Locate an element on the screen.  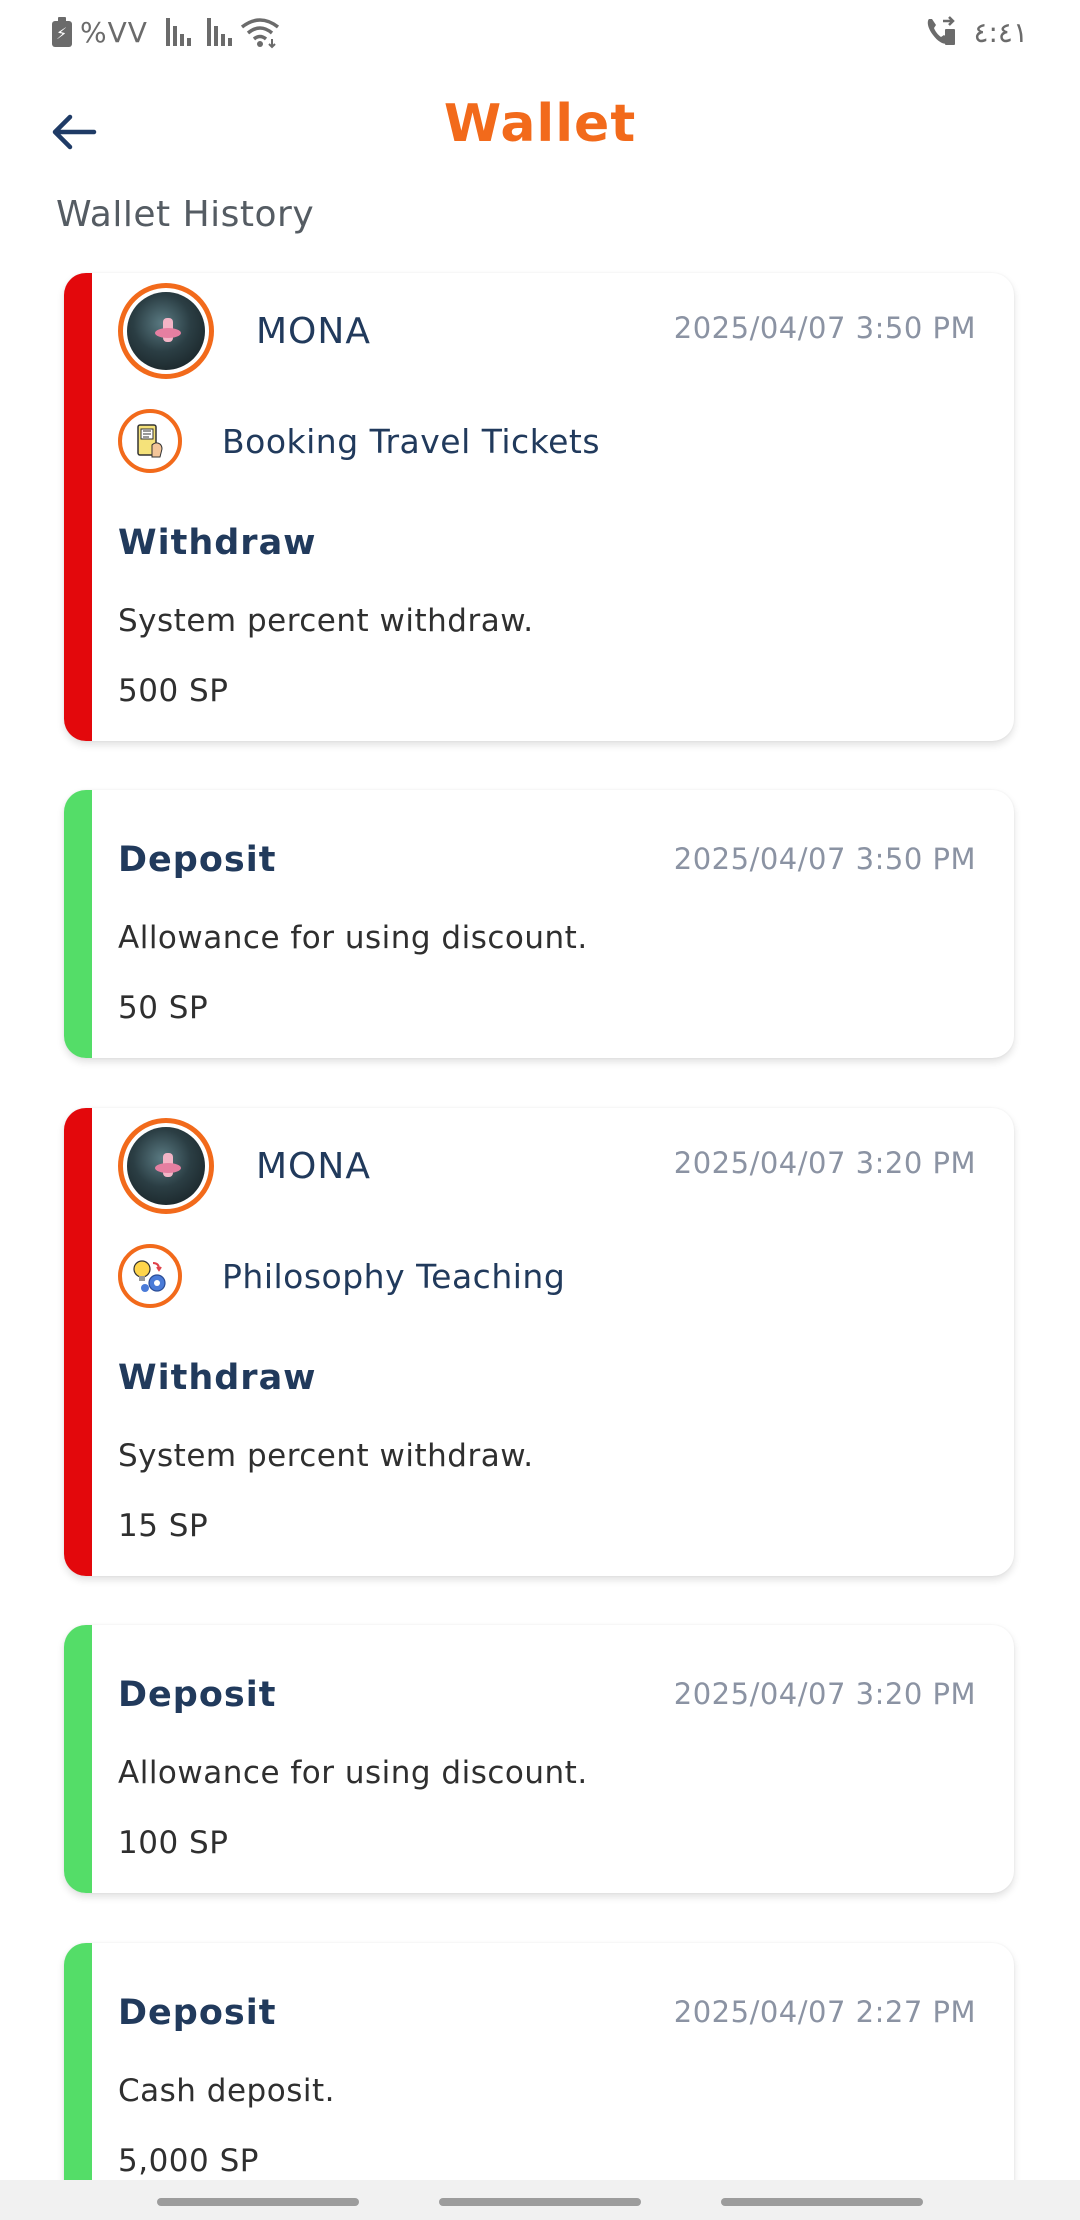
transaction-amount: 500 SP is located at coordinates (173, 691).